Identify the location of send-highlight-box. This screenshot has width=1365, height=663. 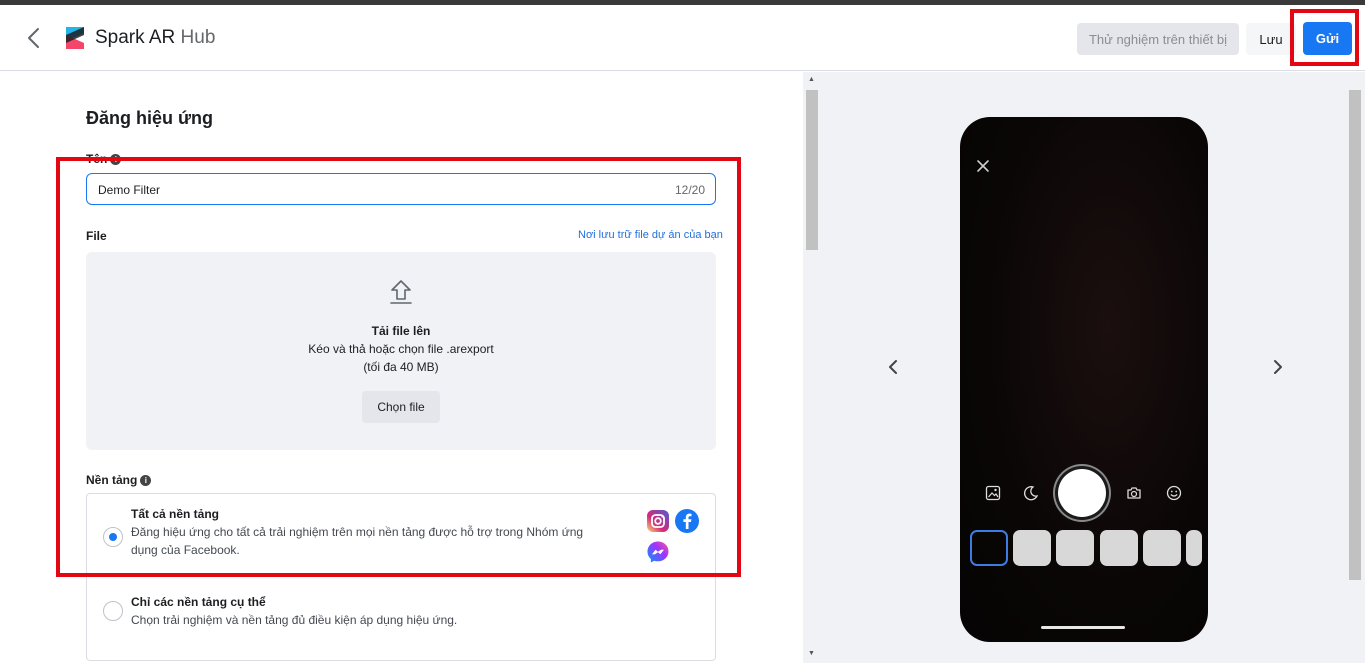
(1324, 37).